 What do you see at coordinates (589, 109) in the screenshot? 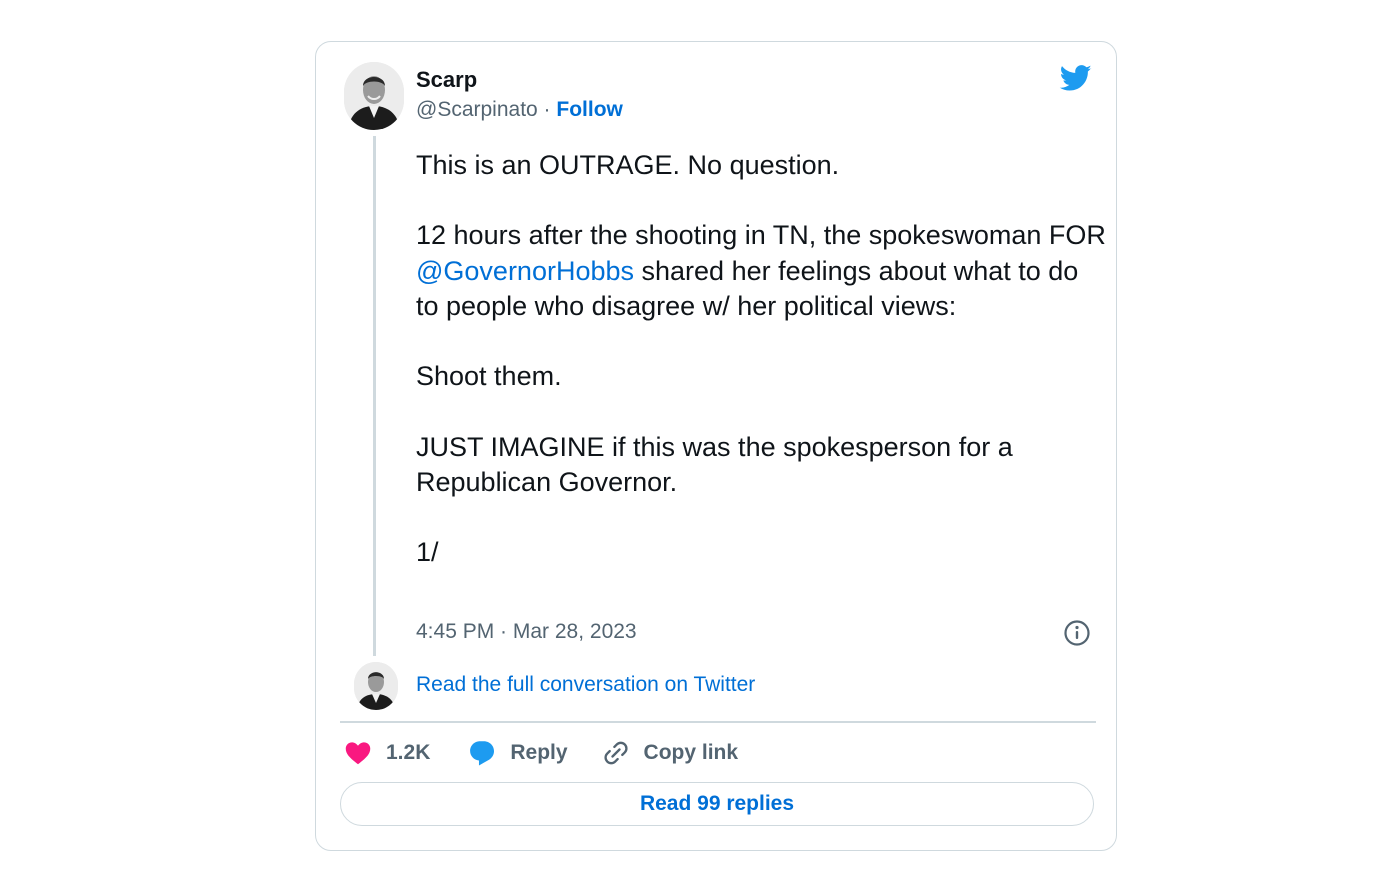
I see `follow-button: Follow` at bounding box center [589, 109].